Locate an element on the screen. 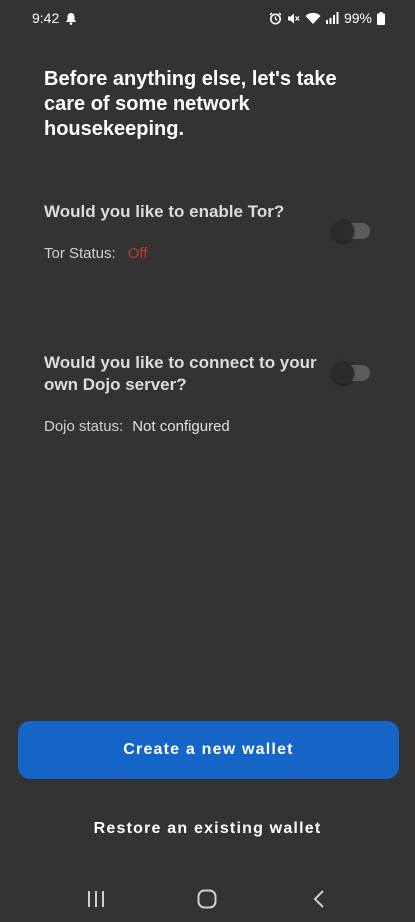 The width and height of the screenshot is (415, 922). home-button is located at coordinates (207, 899).